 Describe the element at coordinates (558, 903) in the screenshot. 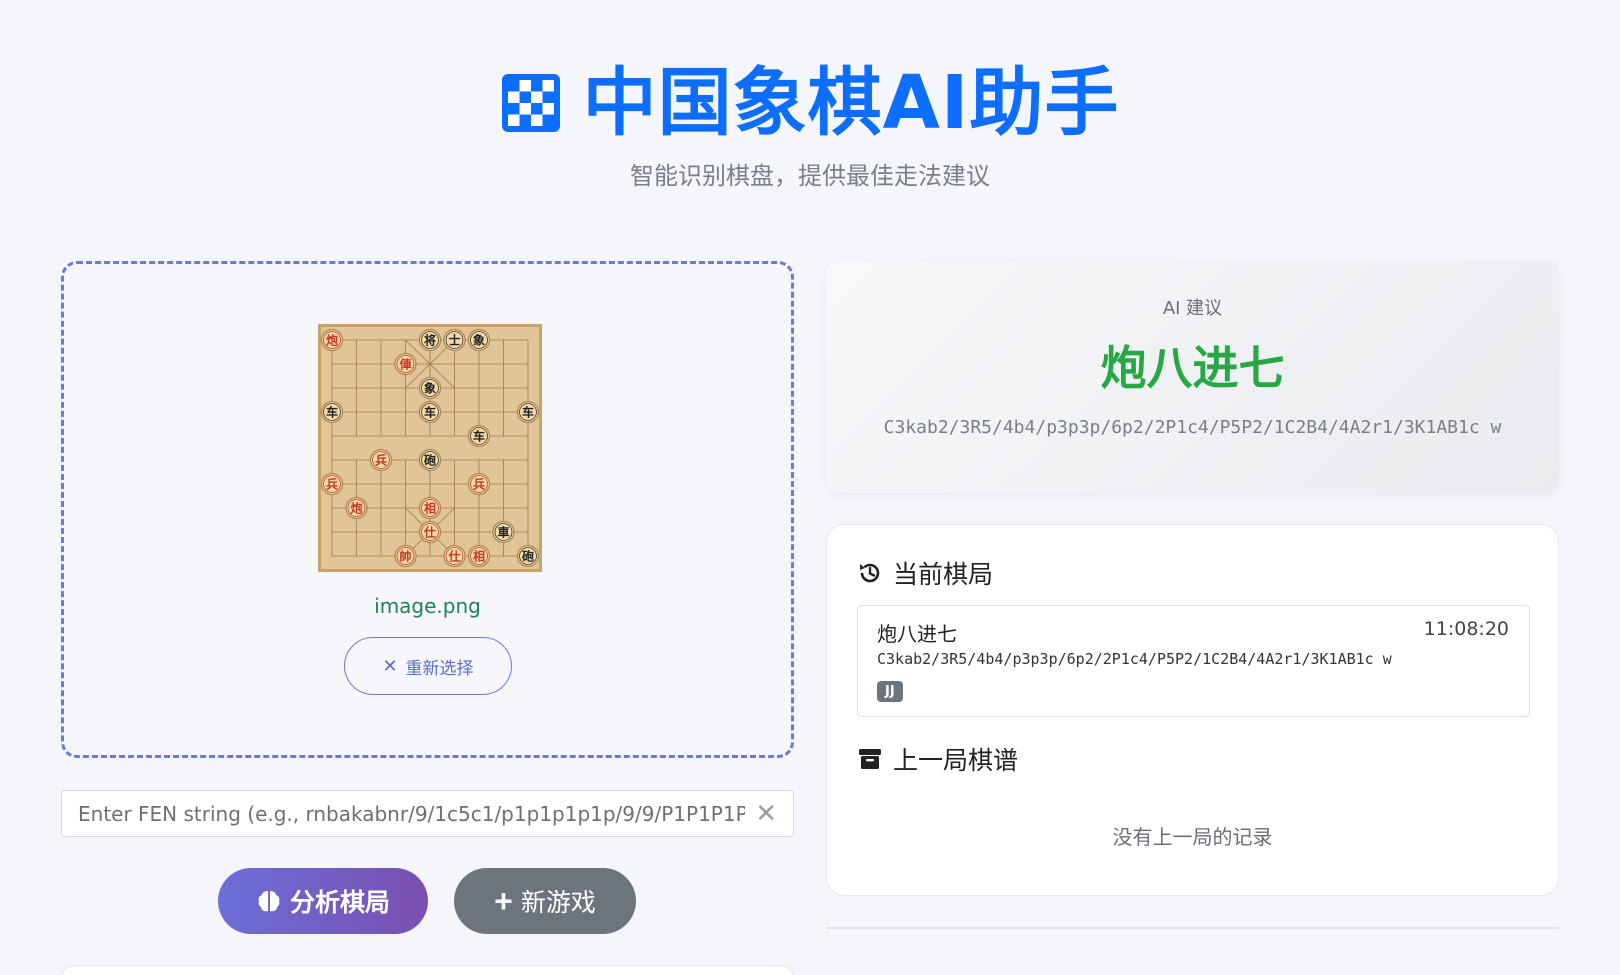

I see `new-game-label: 新游戏` at that location.